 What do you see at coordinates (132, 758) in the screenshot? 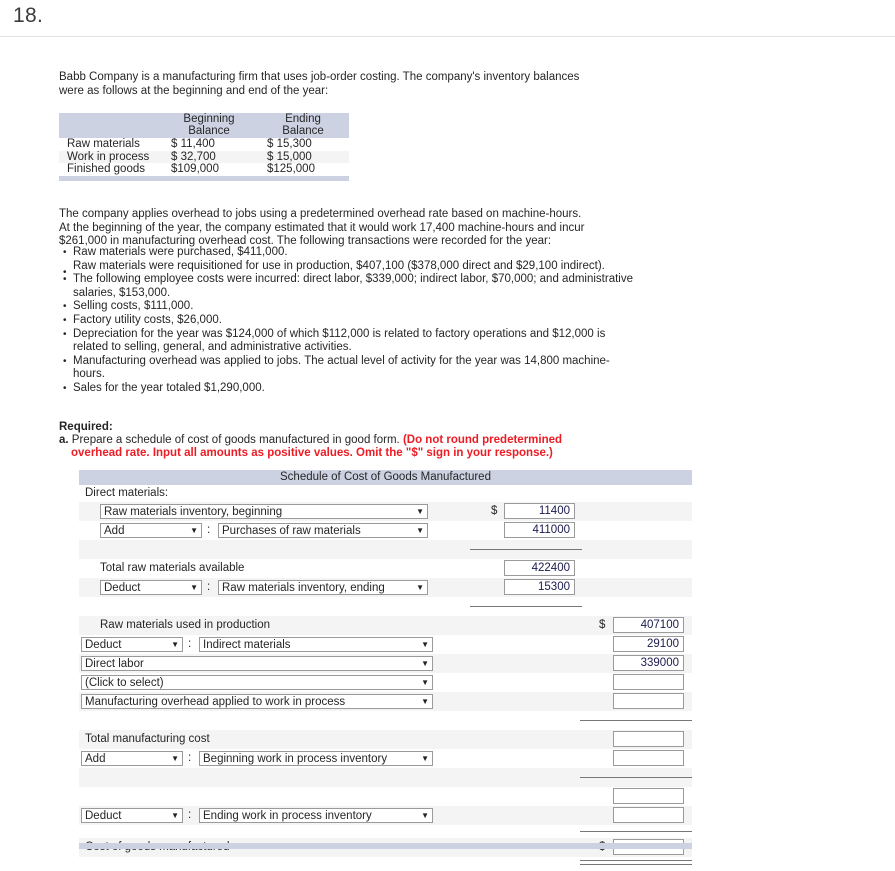
I see `operation-select-add-beginning-wip: Add ▼` at bounding box center [132, 758].